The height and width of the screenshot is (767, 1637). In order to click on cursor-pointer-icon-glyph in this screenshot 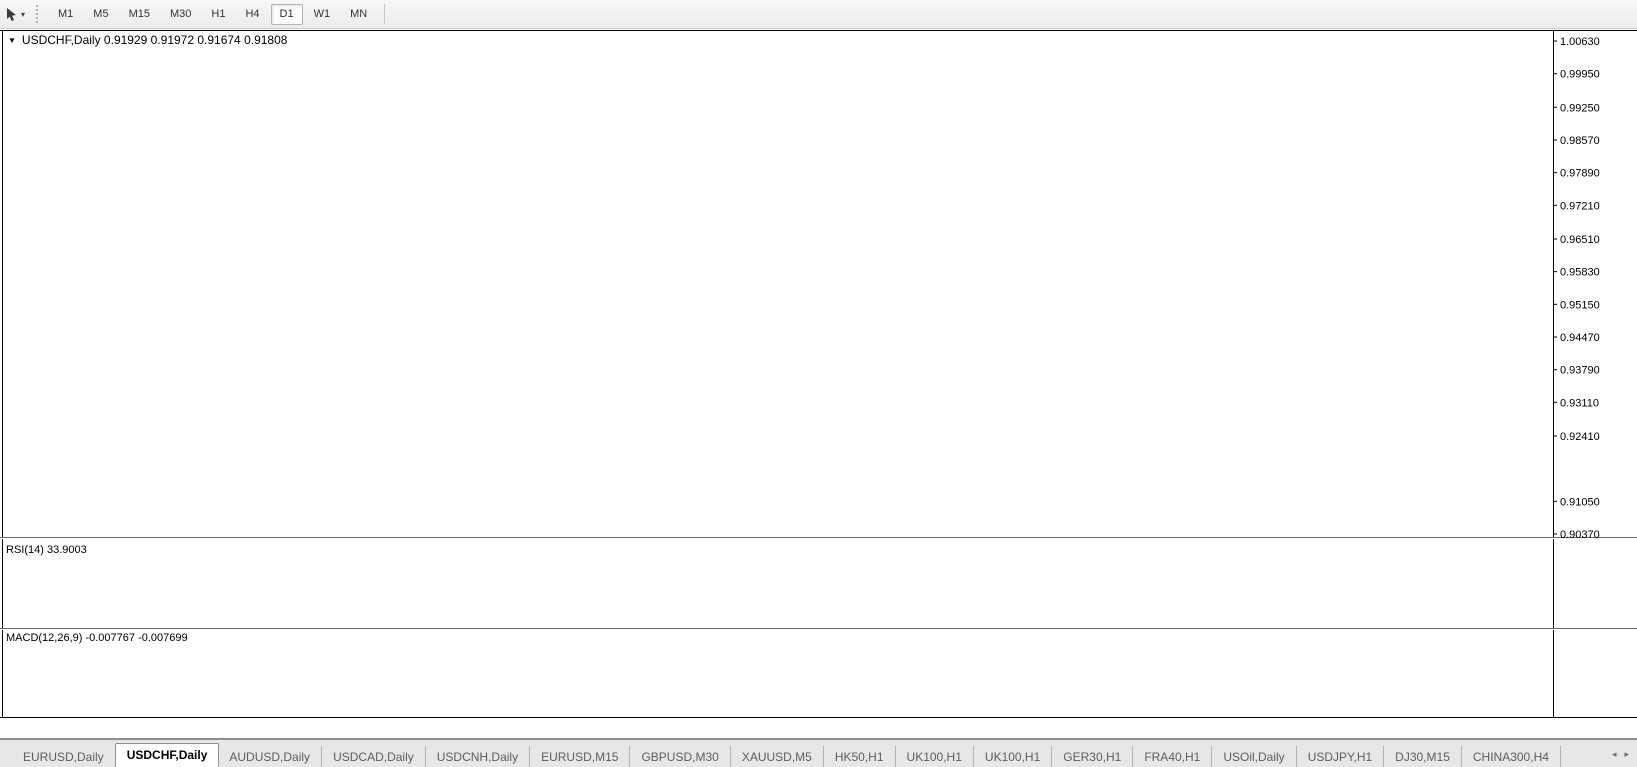, I will do `click(11, 14)`.